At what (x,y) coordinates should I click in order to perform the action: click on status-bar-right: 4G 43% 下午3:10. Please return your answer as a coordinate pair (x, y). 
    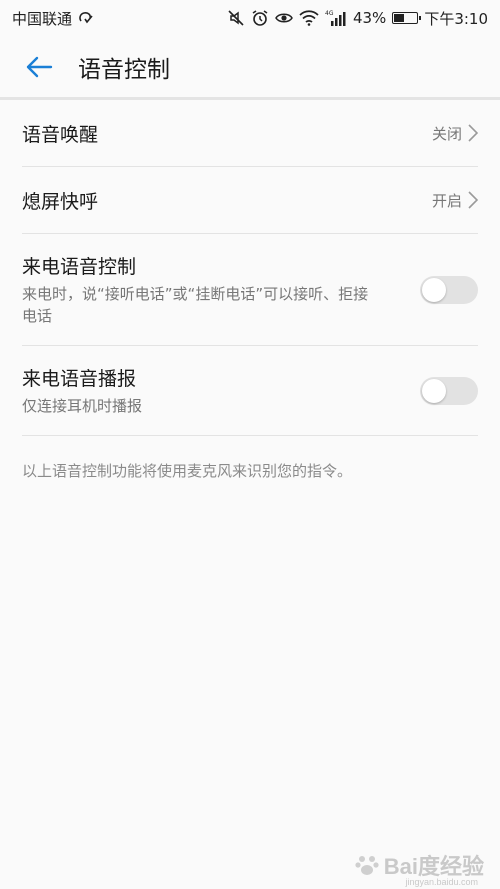
    Looking at the image, I should click on (357, 18).